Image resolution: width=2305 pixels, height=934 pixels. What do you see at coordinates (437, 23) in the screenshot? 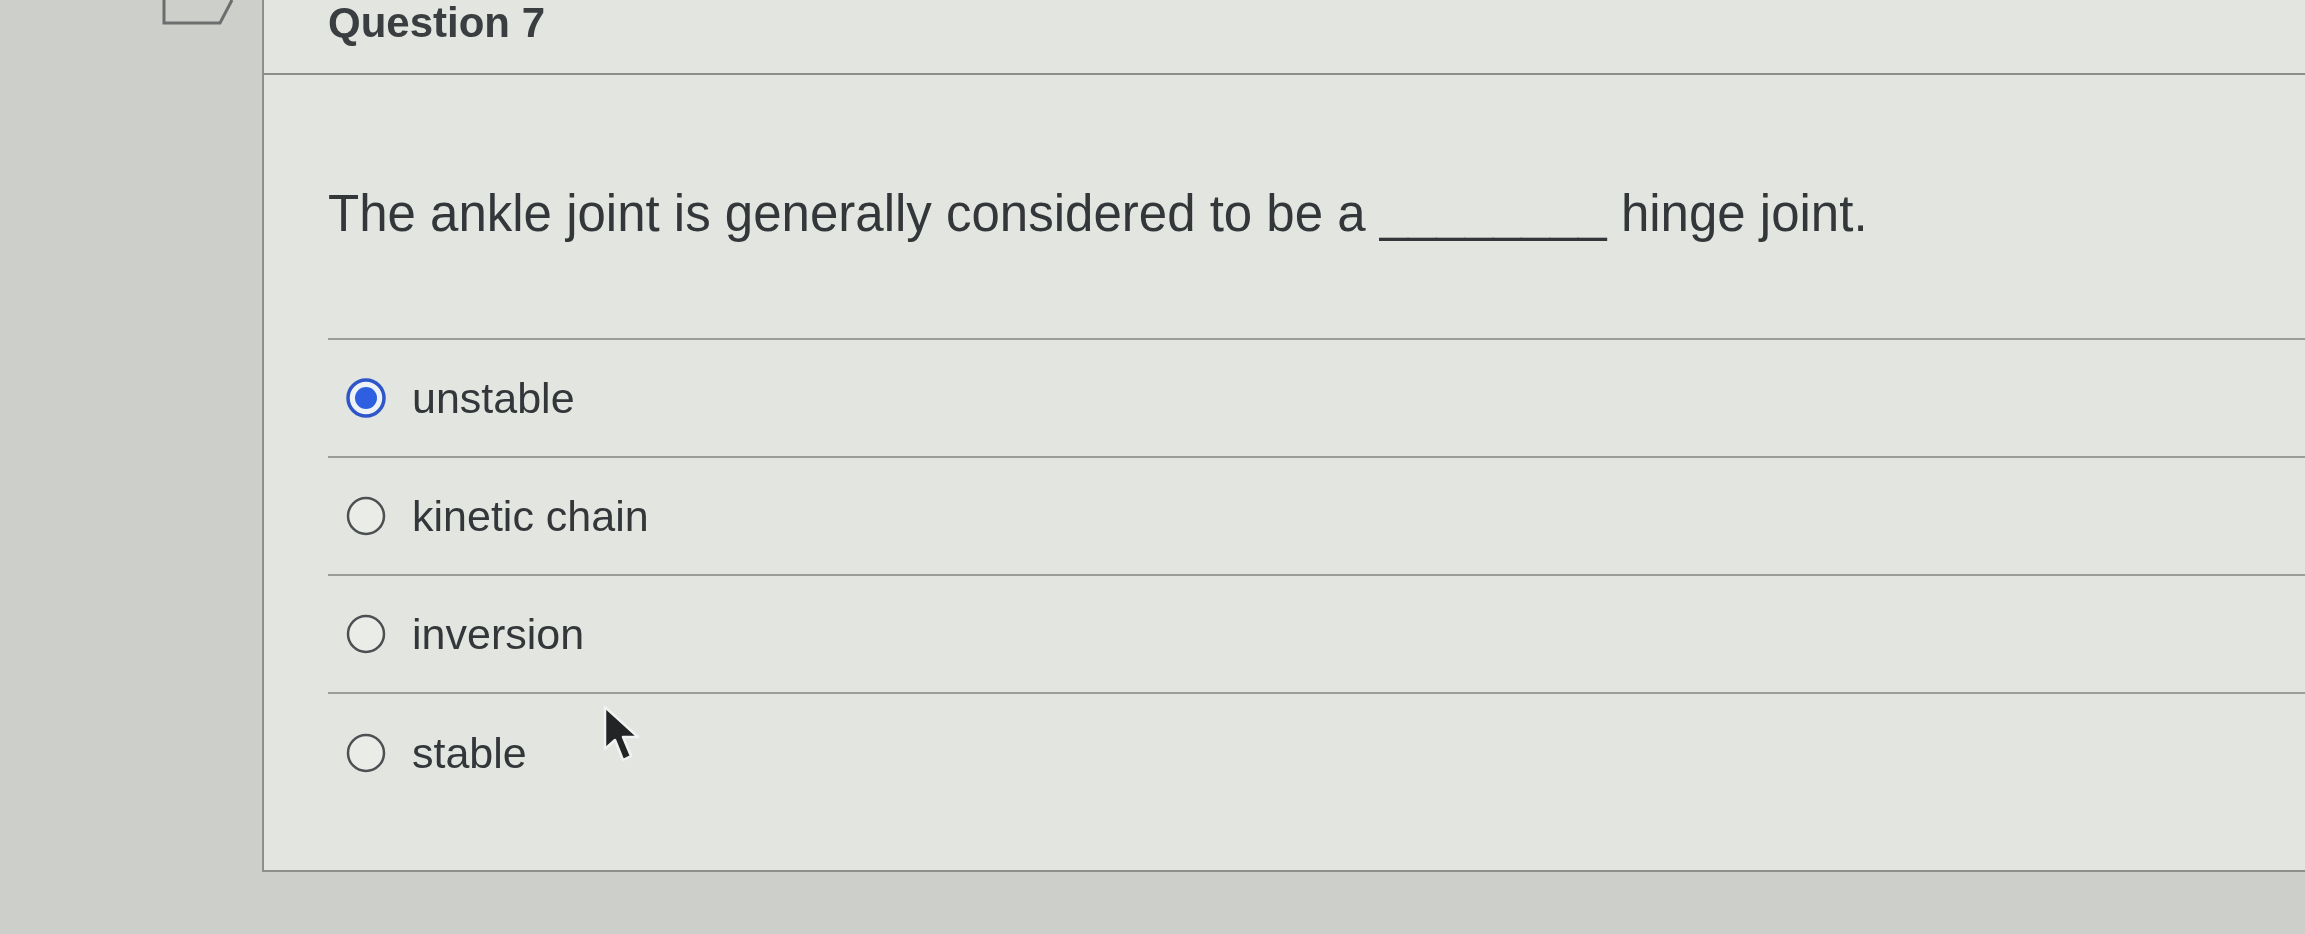
I see `question-title: Question 7` at bounding box center [437, 23].